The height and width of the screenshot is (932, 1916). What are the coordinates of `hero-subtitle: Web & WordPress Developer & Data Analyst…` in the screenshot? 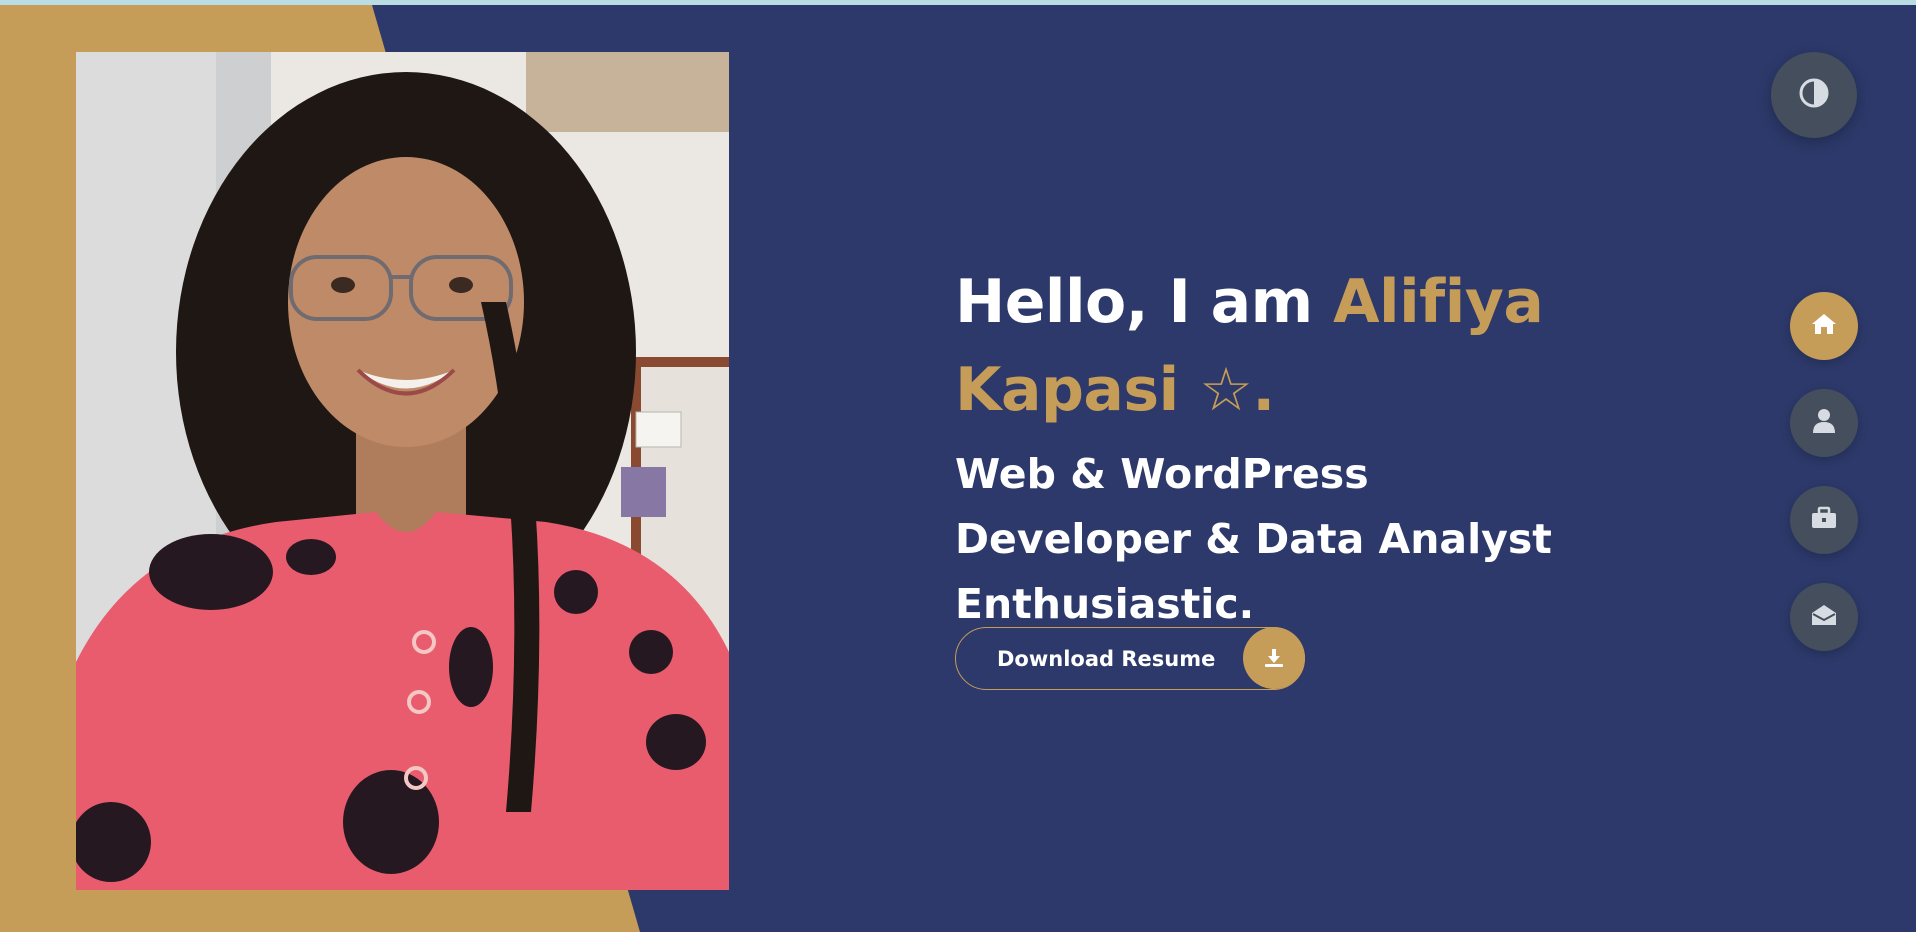 It's located at (1253, 539).